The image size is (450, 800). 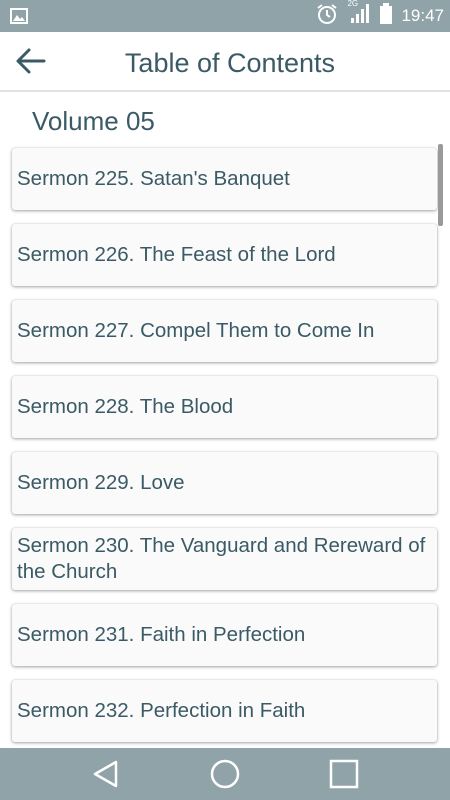 I want to click on navigation-bar, so click(x=225, y=774).